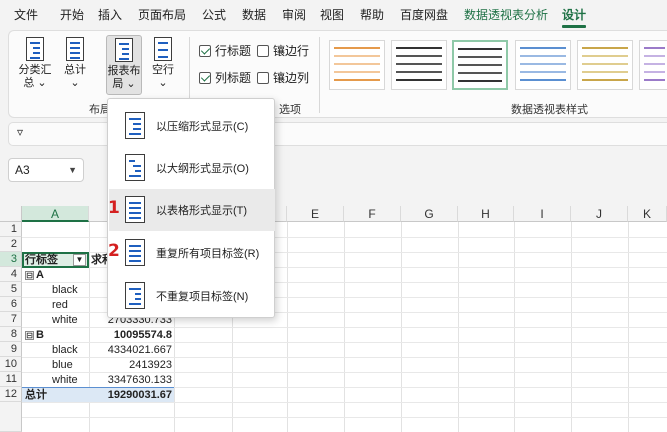  Describe the element at coordinates (124, 71) in the screenshot. I see `report-layout-label-1: 报表布` at that location.